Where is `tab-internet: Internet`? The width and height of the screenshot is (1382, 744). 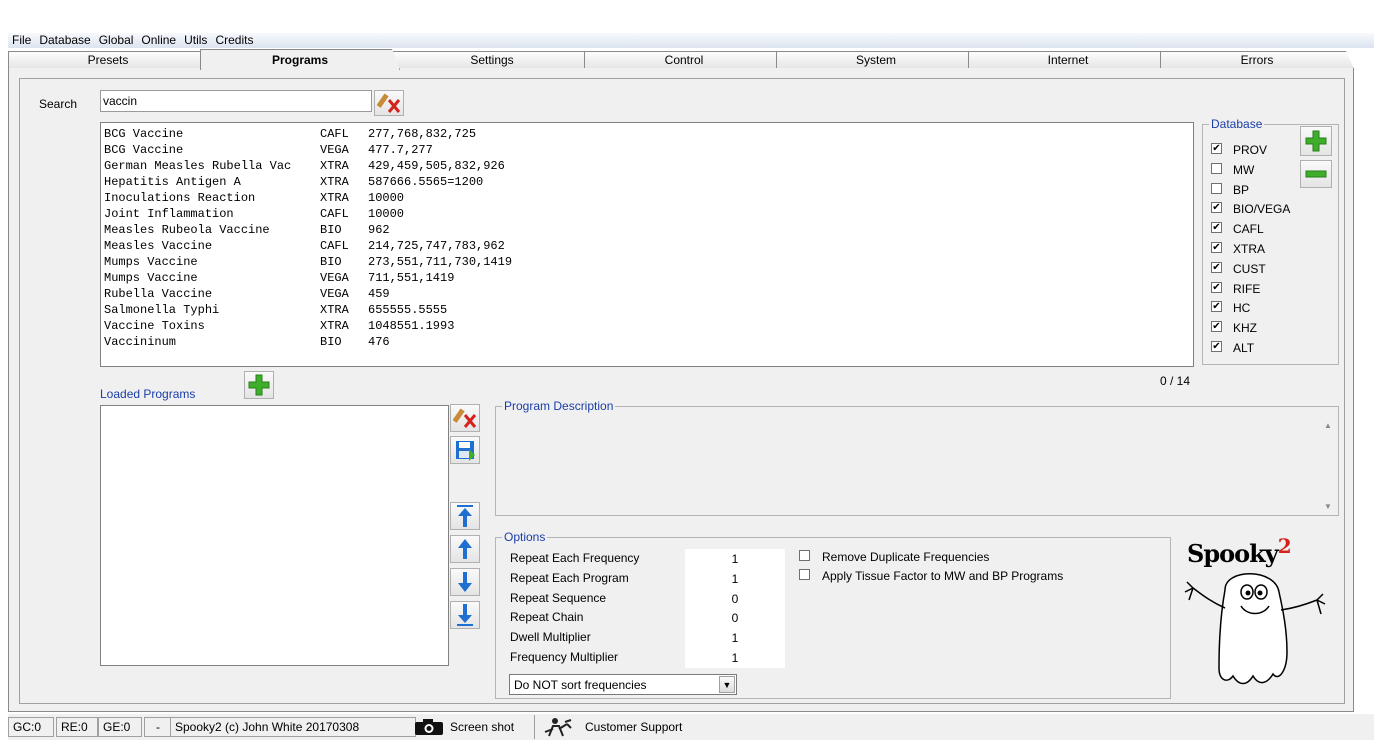
tab-internet: Internet is located at coordinates (1068, 60).